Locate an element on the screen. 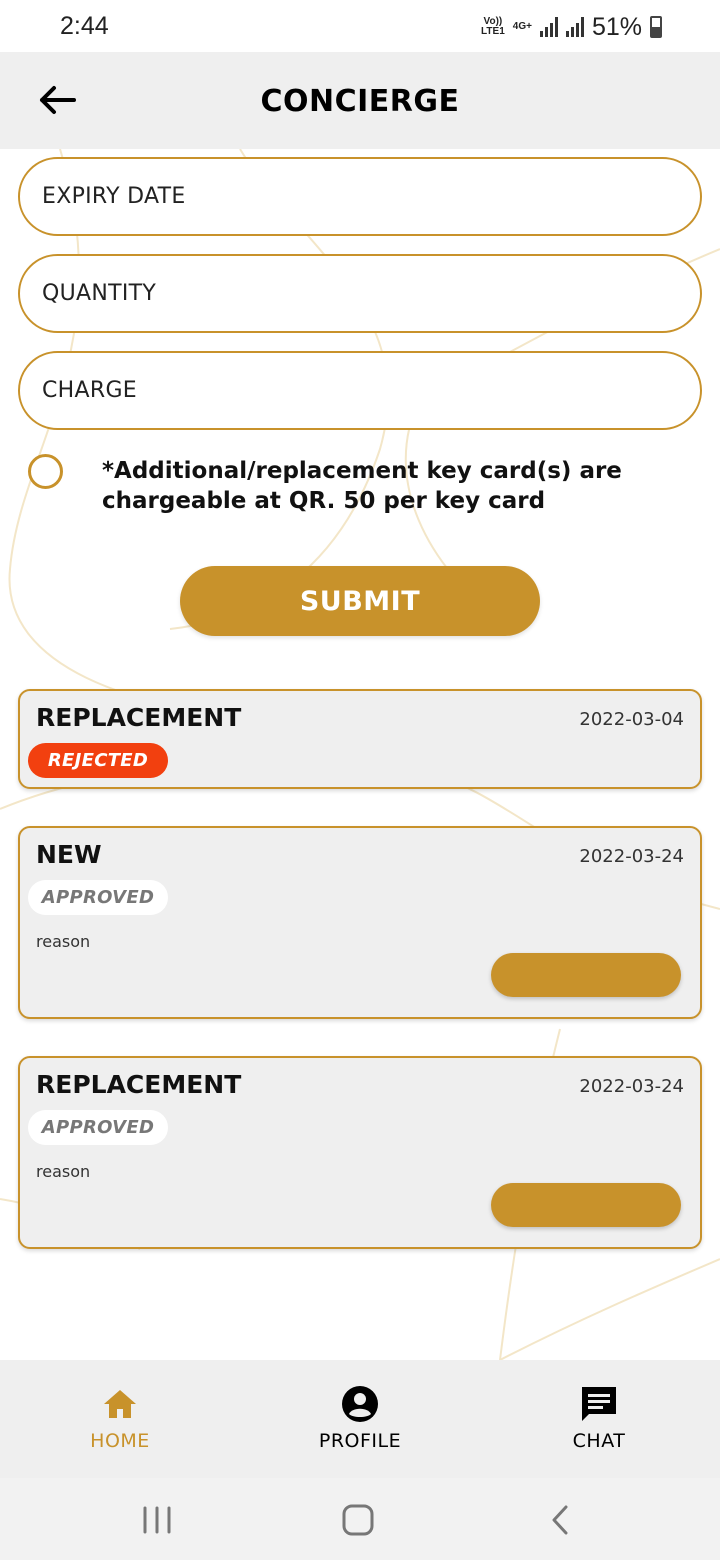 The width and height of the screenshot is (720, 1560). request-card: NEW 2022-03-24 APPROVED reason is located at coordinates (360, 922).